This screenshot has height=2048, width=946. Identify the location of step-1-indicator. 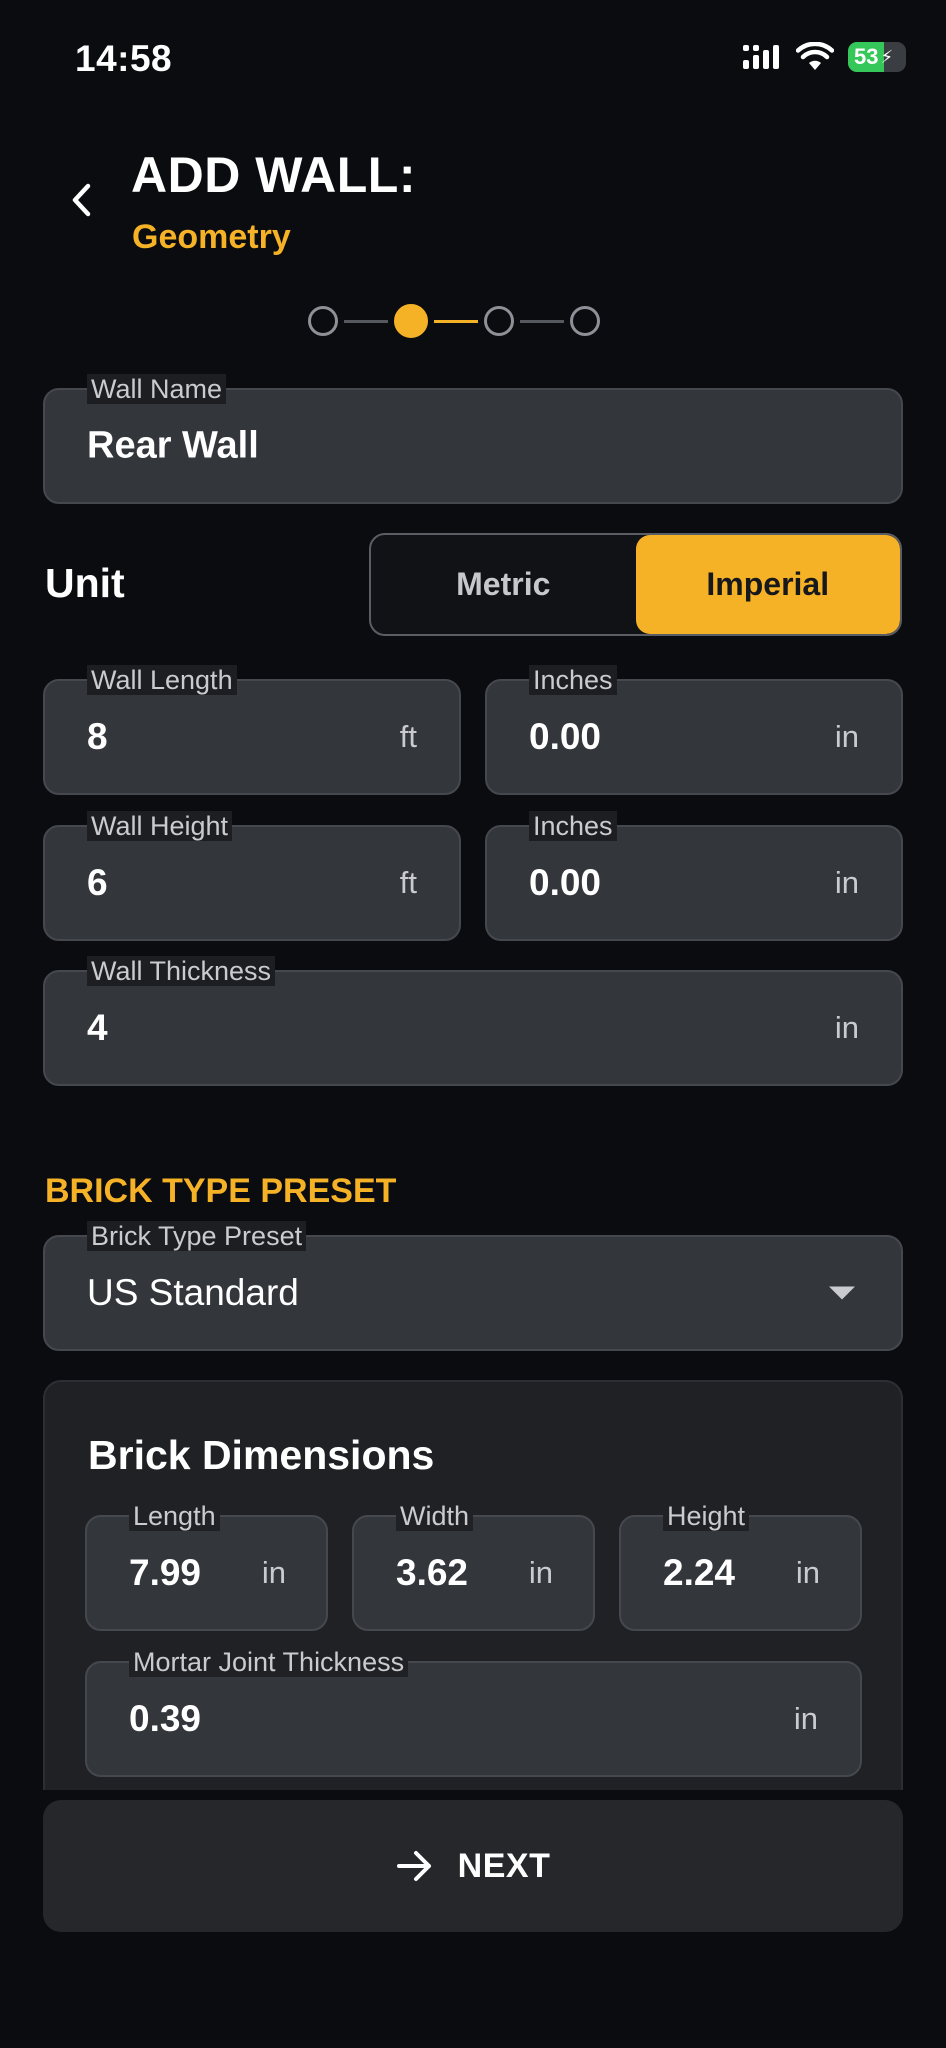
(323, 321).